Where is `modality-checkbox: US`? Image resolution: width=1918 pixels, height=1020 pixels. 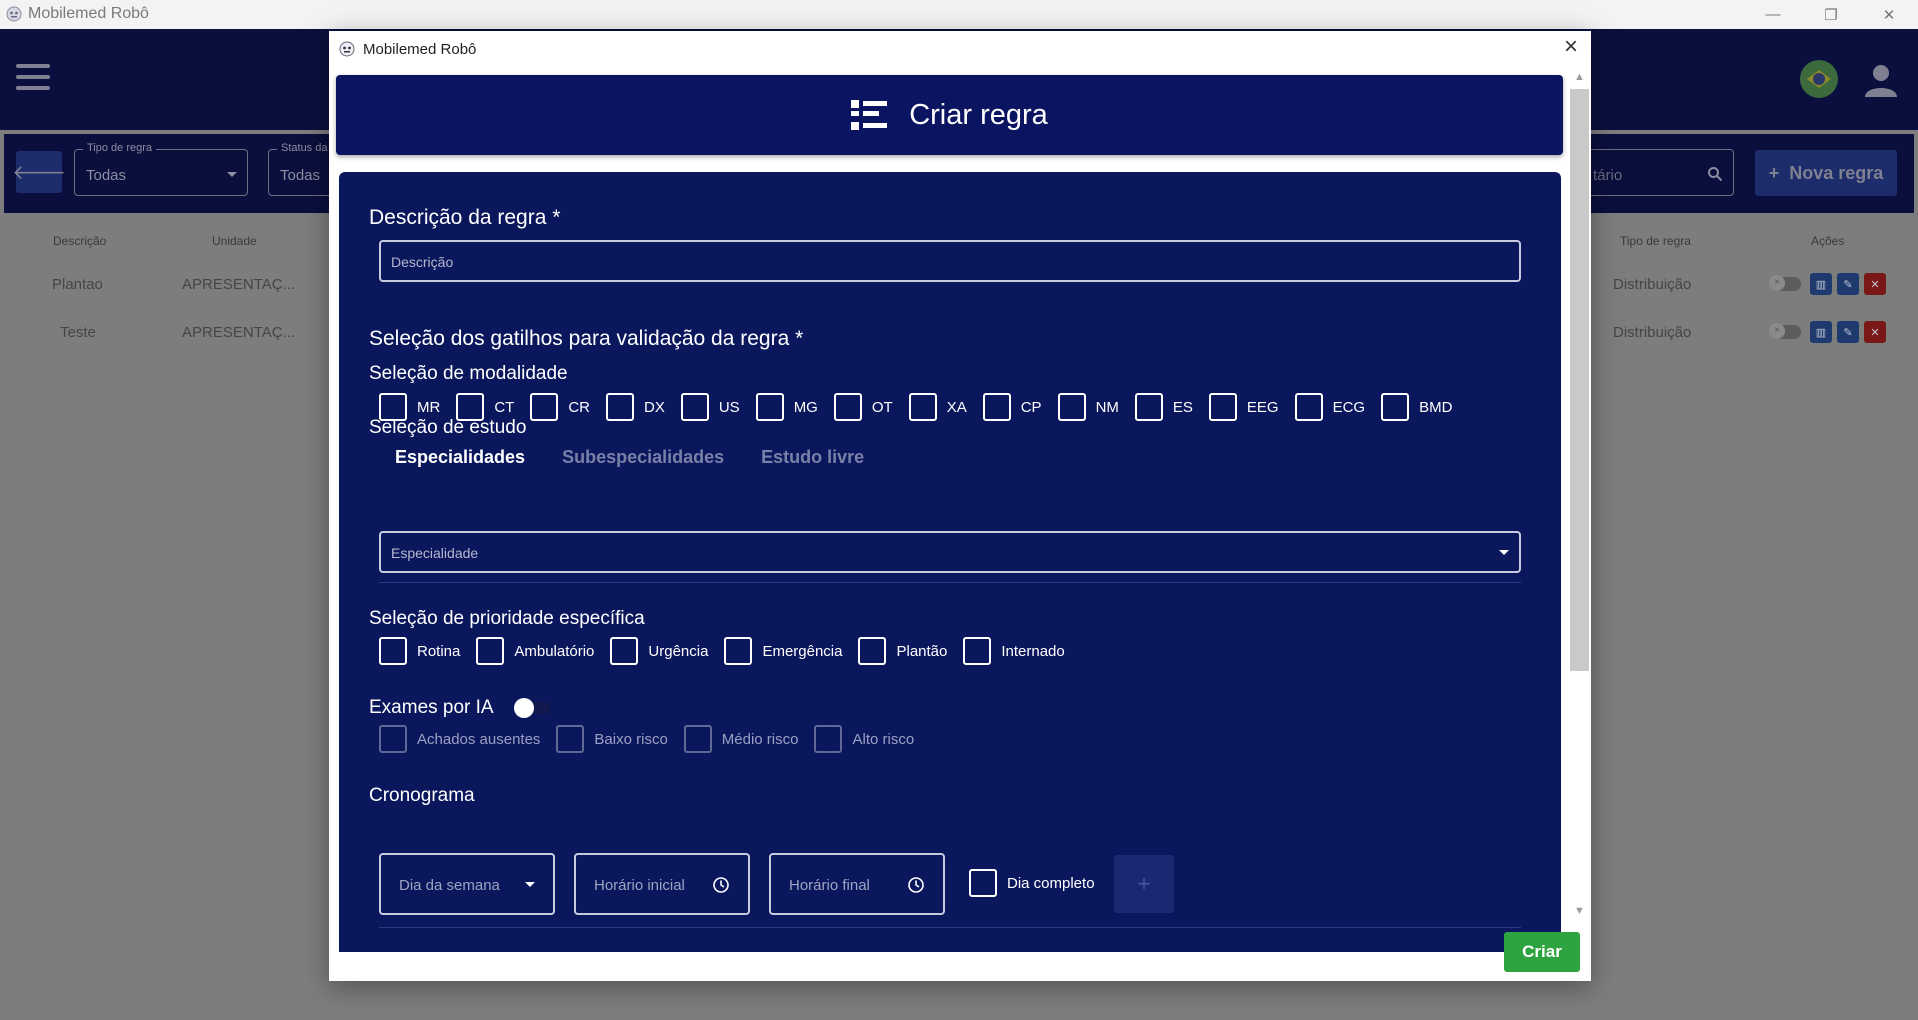 modality-checkbox: US is located at coordinates (710, 407).